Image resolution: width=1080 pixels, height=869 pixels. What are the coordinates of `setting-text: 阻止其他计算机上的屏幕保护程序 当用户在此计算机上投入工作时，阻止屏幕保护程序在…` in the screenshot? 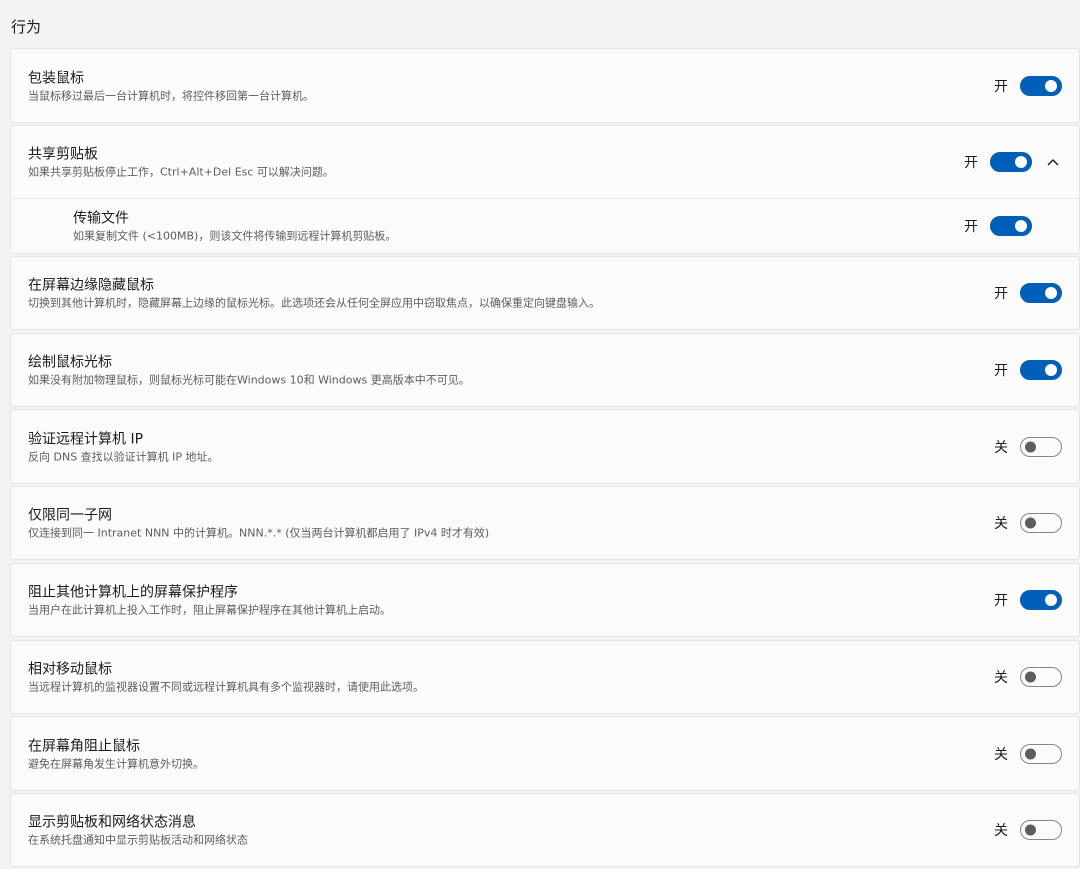 It's located at (209, 600).